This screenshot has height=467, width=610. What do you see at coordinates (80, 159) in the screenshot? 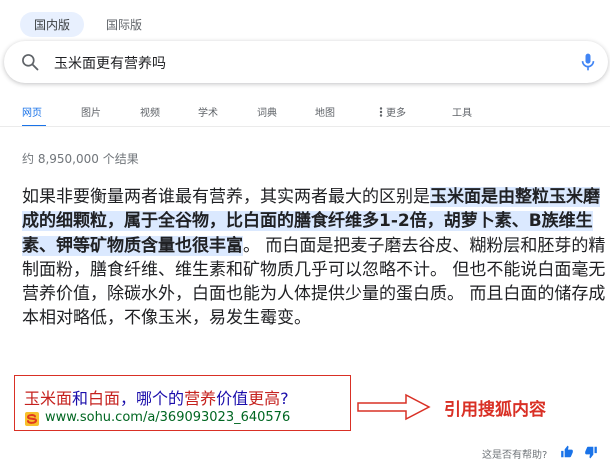
I see `result-count: 约 8,950,000 个结果` at bounding box center [80, 159].